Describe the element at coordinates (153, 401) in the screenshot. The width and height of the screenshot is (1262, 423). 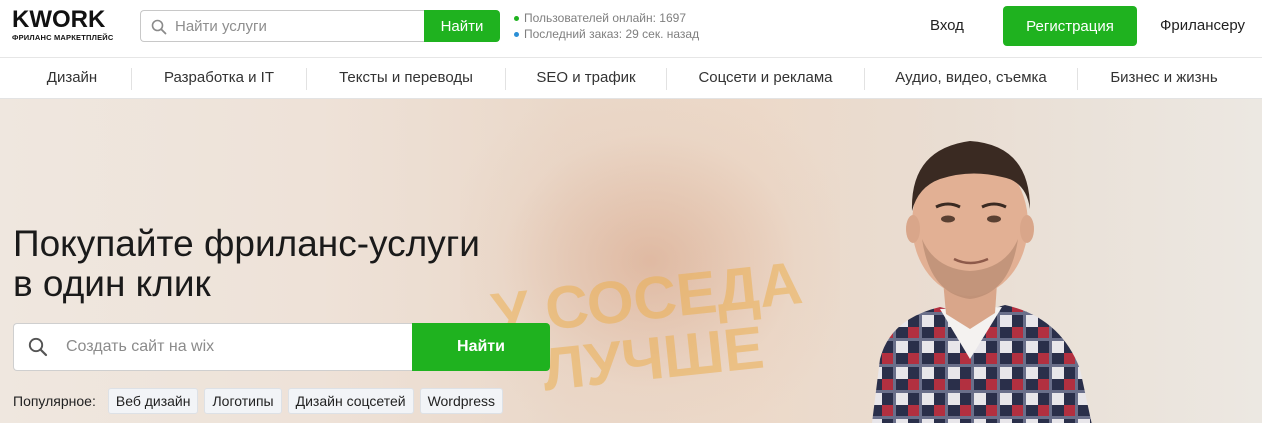
I see `popular-tag-web-design: Веб дизайн` at that location.